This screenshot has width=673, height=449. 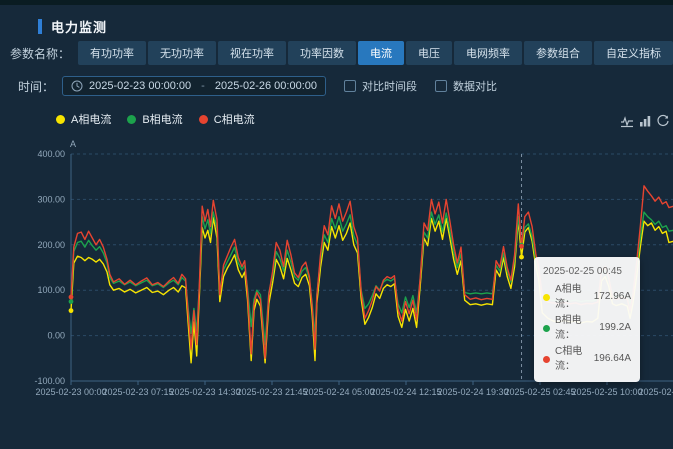 I want to click on page-header: 电力监测, so click(x=72, y=26).